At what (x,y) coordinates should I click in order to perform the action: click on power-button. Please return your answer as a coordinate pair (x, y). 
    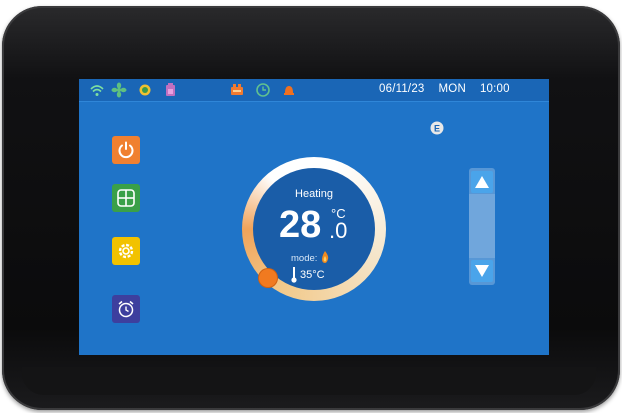
    Looking at the image, I should click on (126, 150).